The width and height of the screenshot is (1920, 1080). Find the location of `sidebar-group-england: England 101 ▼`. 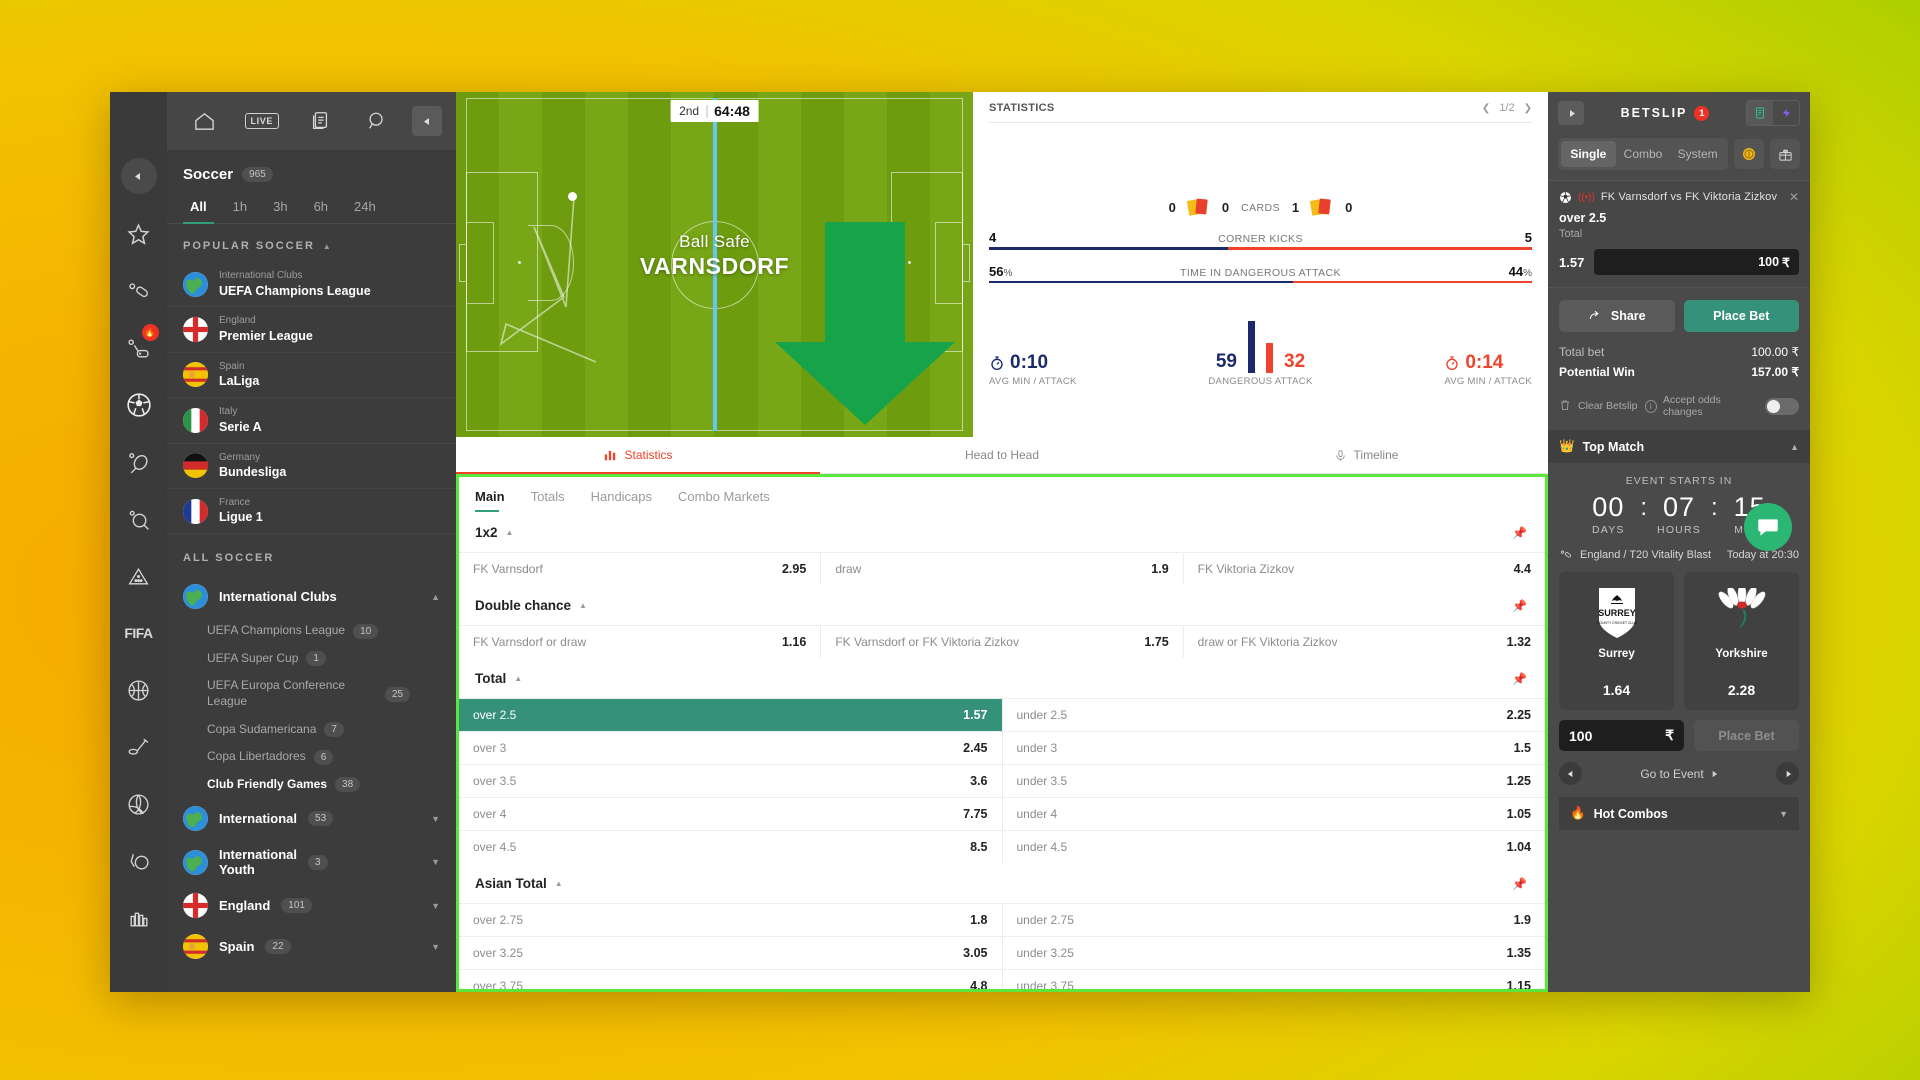

sidebar-group-england: England 101 ▼ is located at coordinates (311, 905).